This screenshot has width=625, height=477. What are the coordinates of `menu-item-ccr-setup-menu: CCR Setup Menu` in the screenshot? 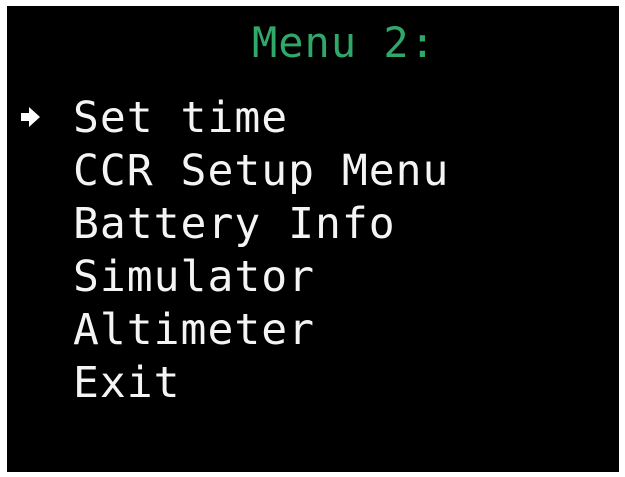 It's located at (313, 171).